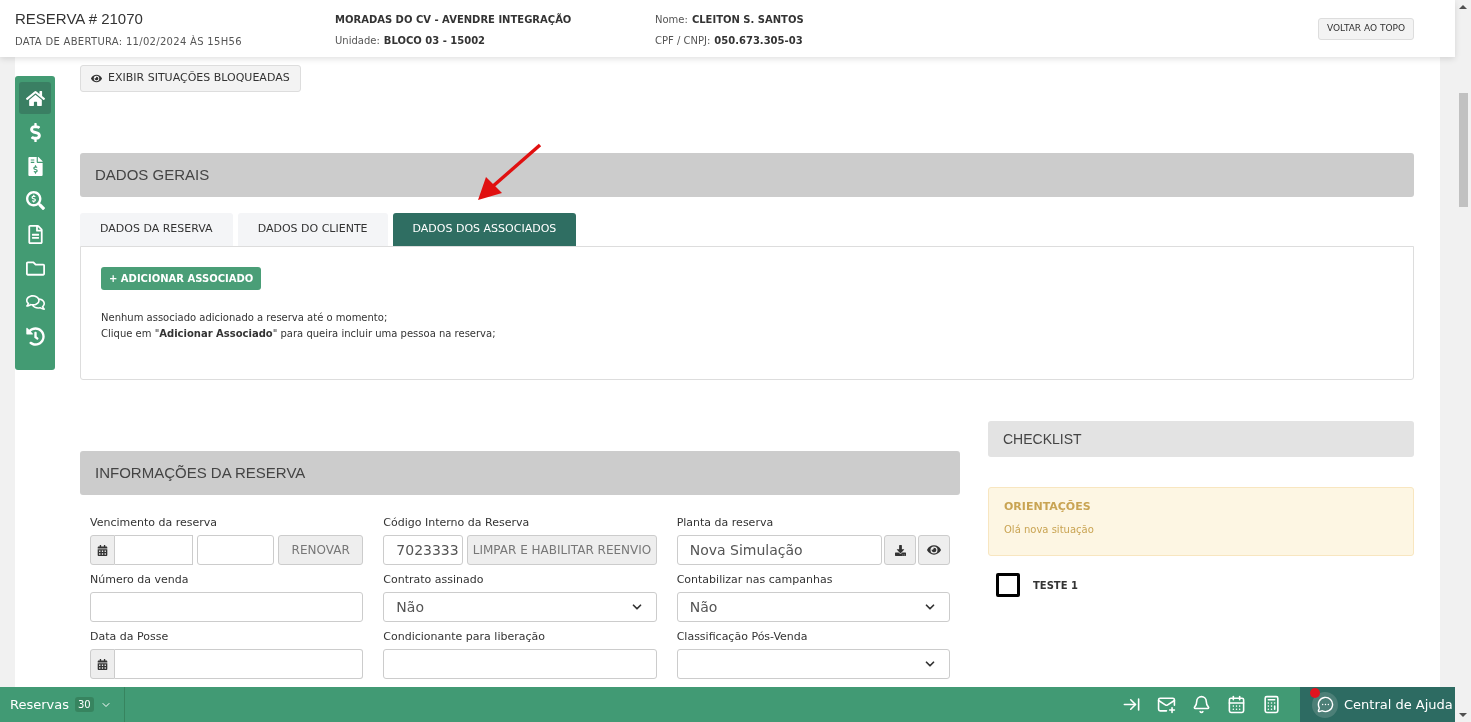 This screenshot has width=1471, height=722. Describe the element at coordinates (35, 234) in the screenshot. I see `document-icon` at that location.